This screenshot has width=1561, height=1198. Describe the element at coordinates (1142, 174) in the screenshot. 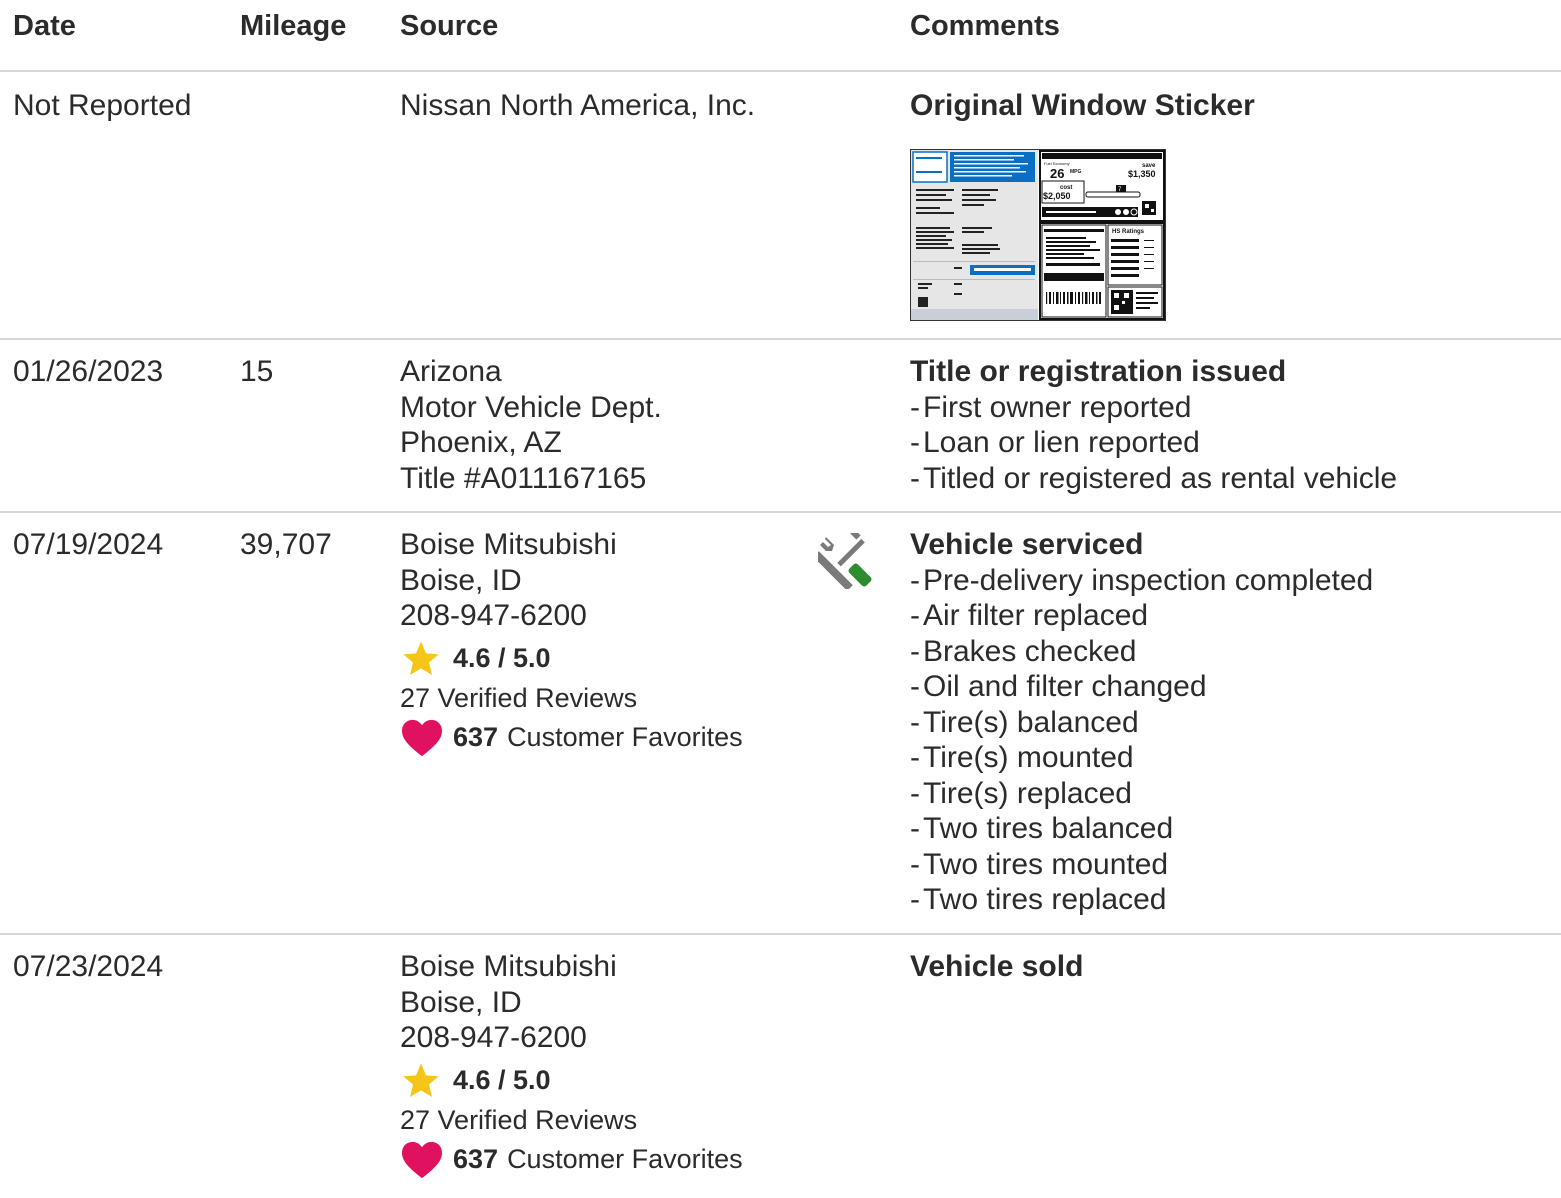

I see `svg-text: $1,350` at that location.